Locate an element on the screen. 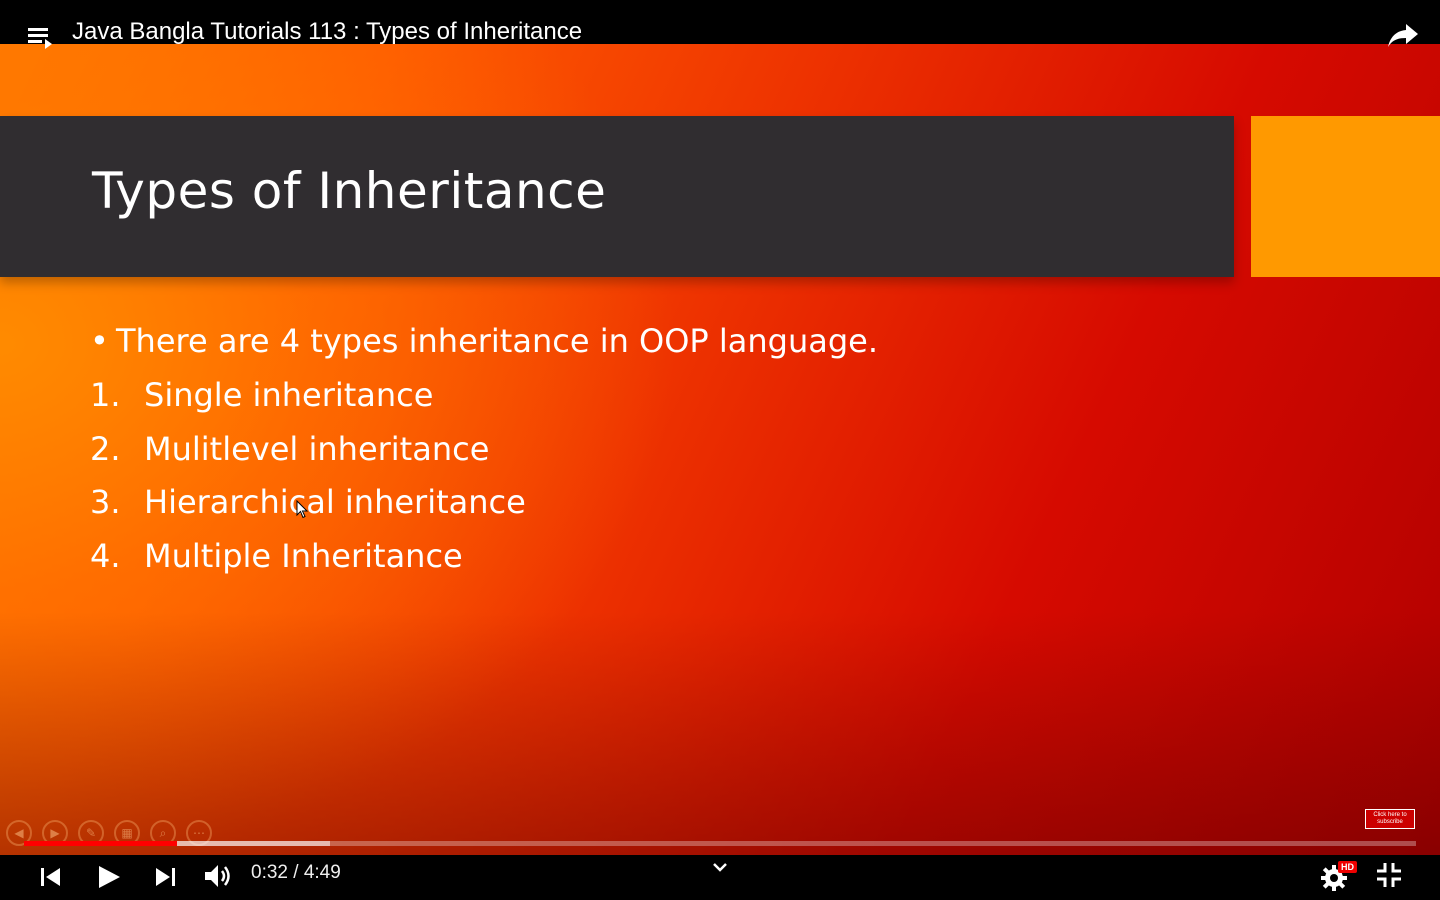  chevron-down-icon is located at coordinates (720, 867).